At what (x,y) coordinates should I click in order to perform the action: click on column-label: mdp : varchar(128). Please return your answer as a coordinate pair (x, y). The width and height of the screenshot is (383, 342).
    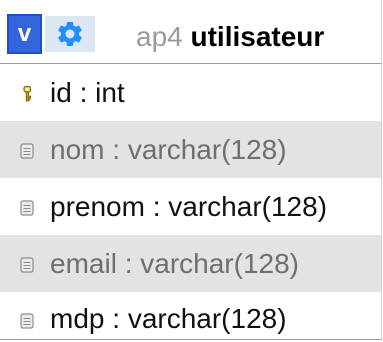
    Looking at the image, I should click on (168, 319).